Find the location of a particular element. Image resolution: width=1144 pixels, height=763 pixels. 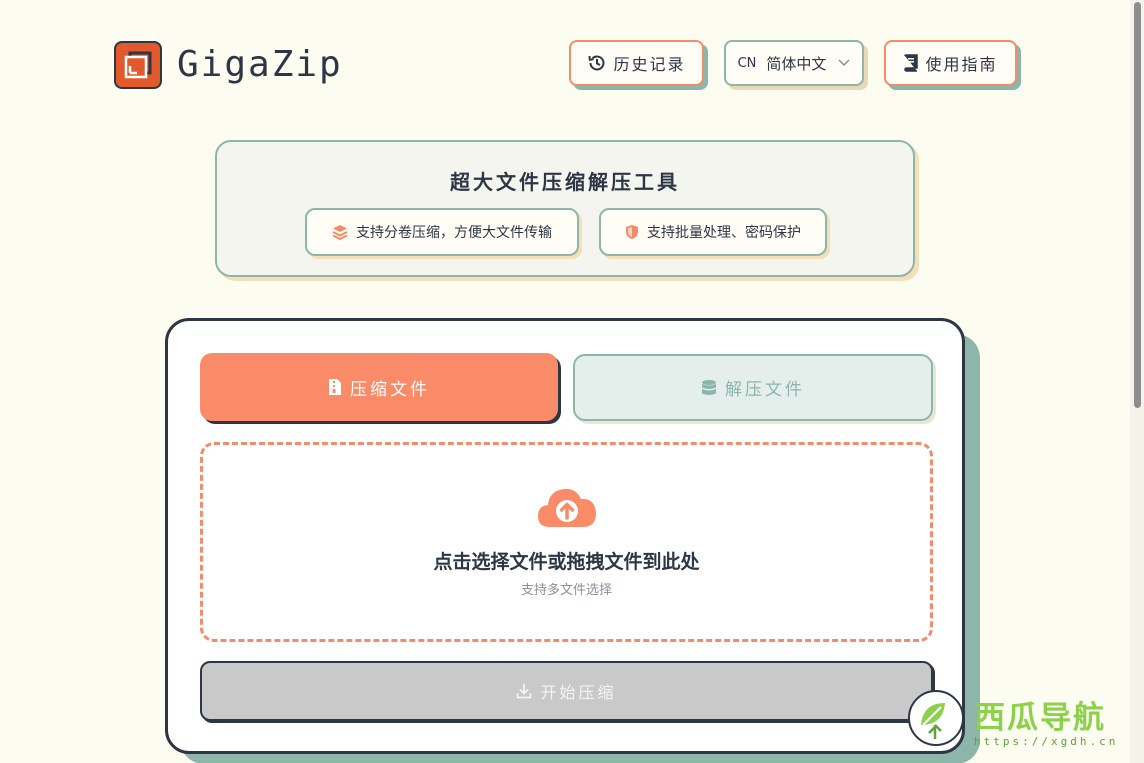

watermark-name: 西瓜导航 is located at coordinates (1040, 718).